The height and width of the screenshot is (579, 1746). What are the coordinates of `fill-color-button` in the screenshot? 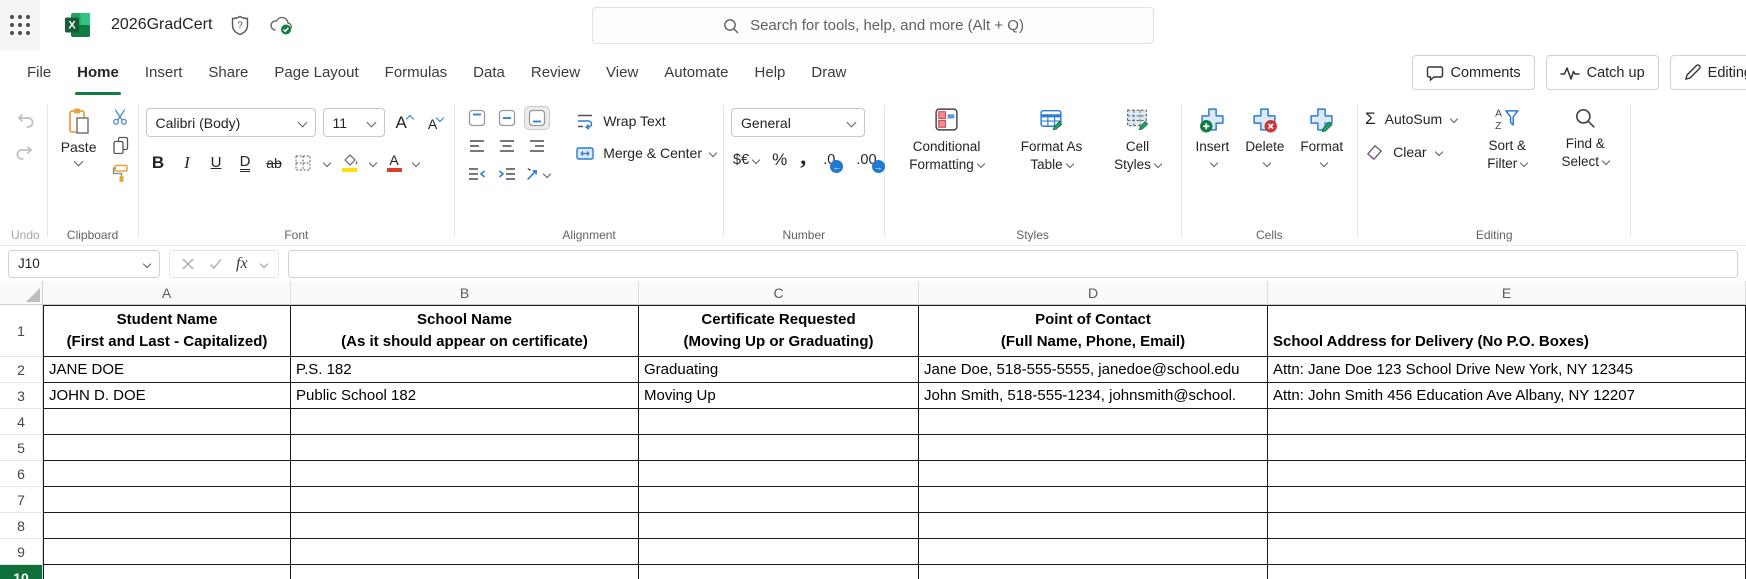 It's located at (350, 162).